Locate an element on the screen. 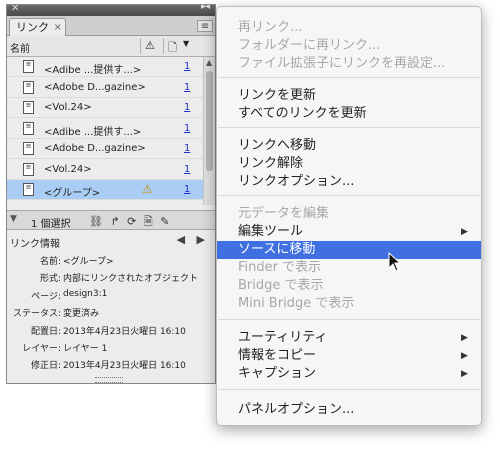  info-row: 形式: 内部にリンクされたオブジェクト is located at coordinates (110, 278).